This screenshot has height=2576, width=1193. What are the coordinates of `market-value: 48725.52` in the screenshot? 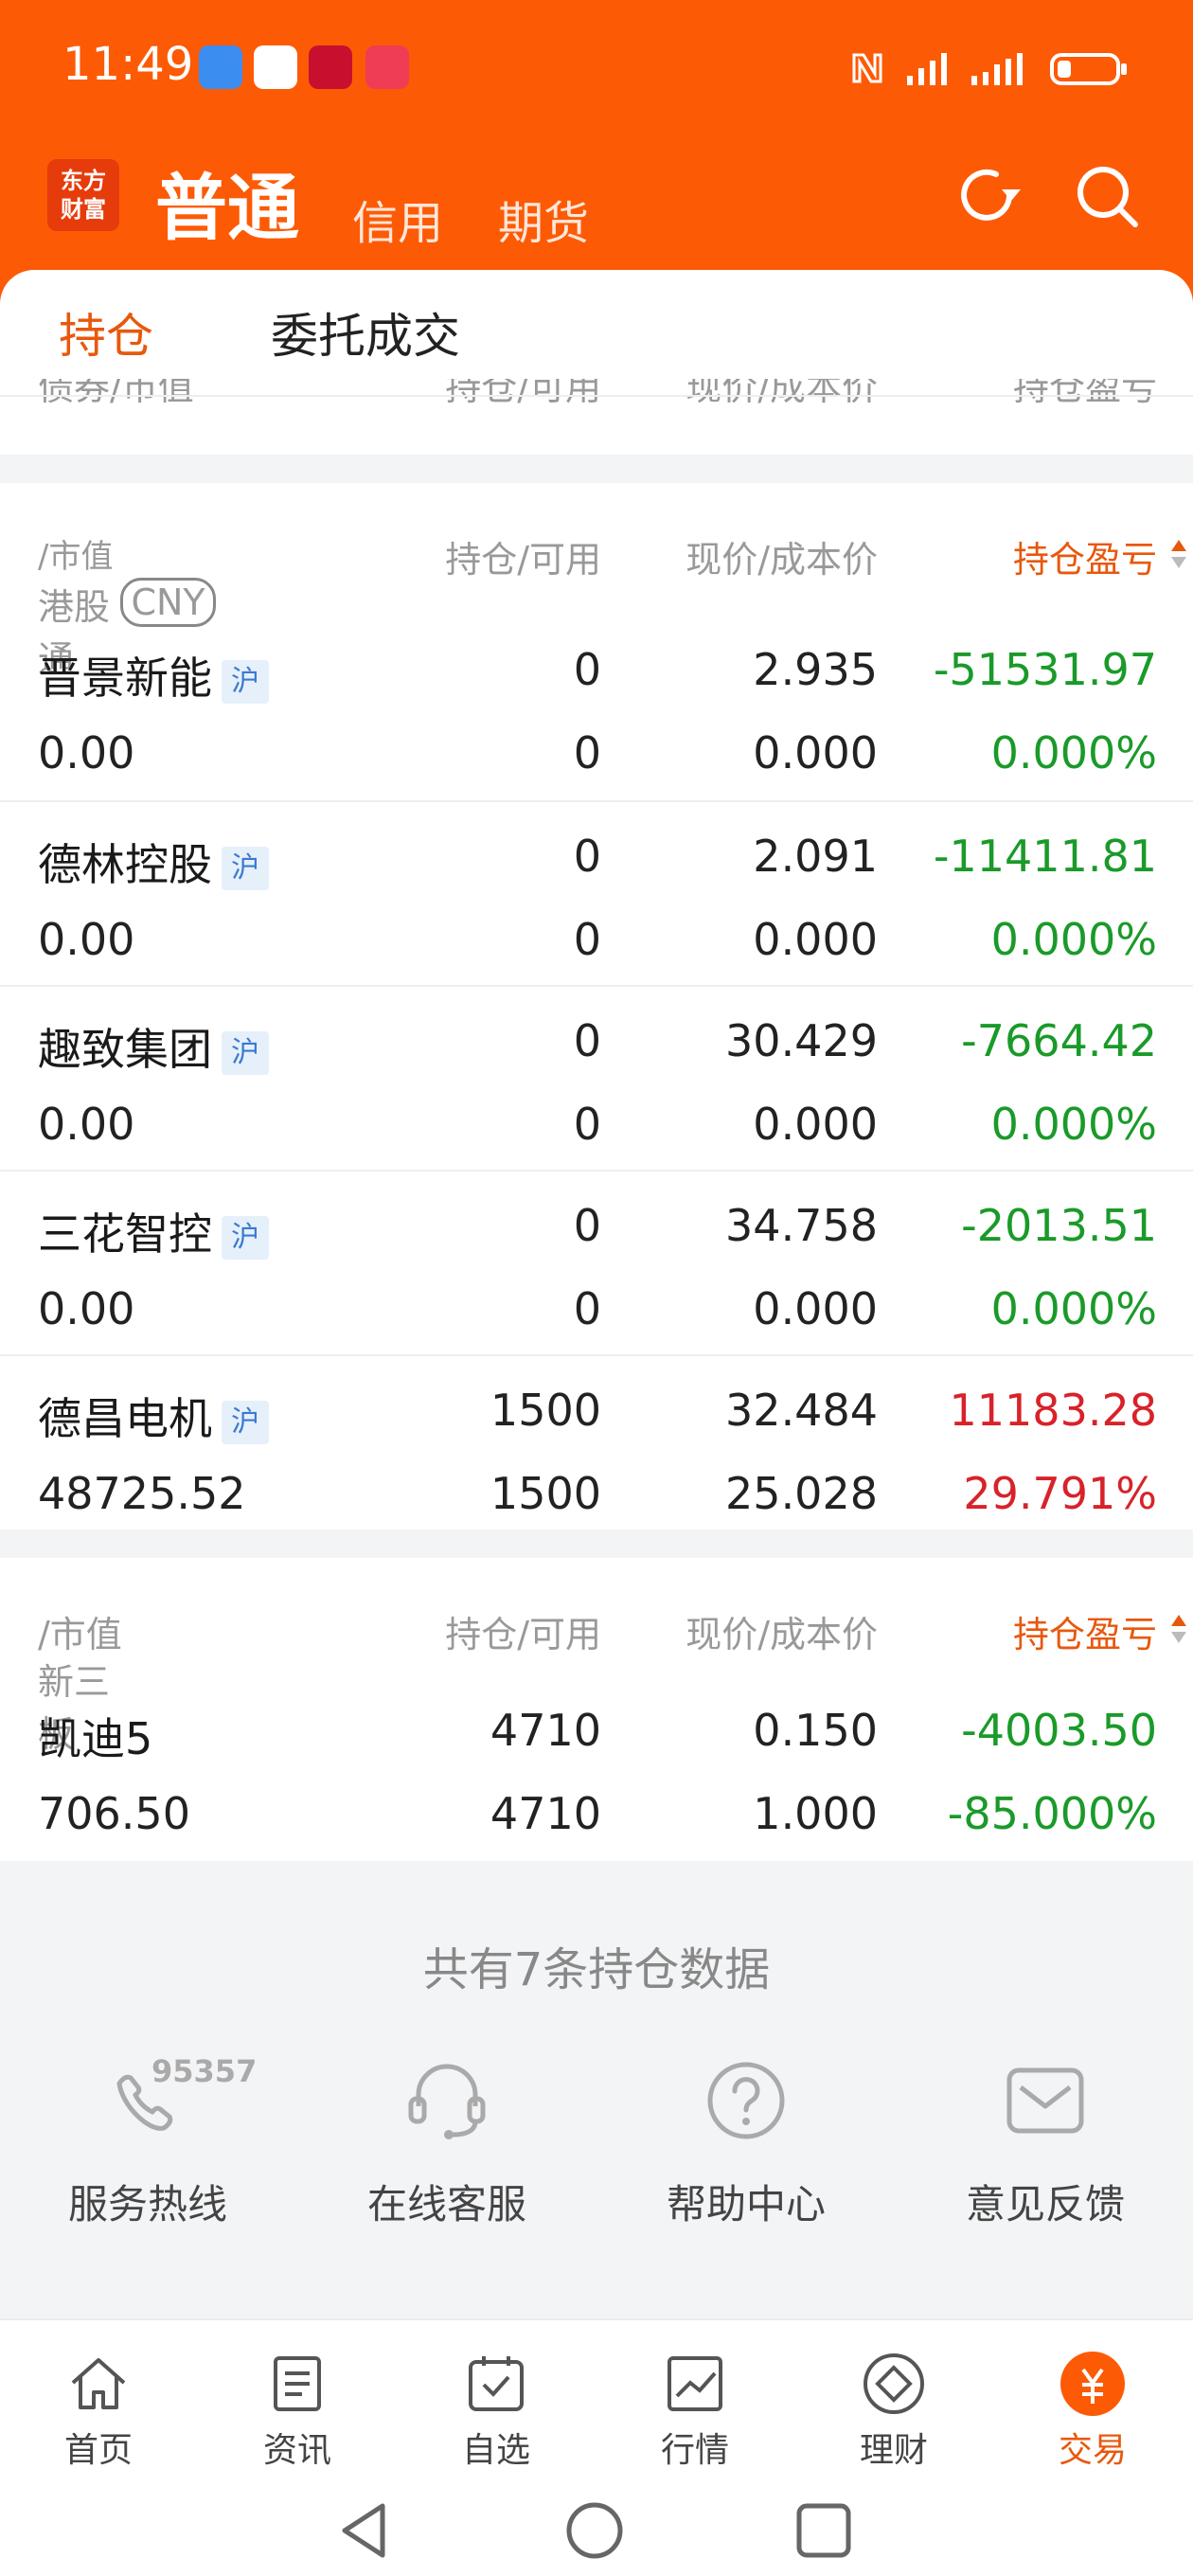 It's located at (142, 1493).